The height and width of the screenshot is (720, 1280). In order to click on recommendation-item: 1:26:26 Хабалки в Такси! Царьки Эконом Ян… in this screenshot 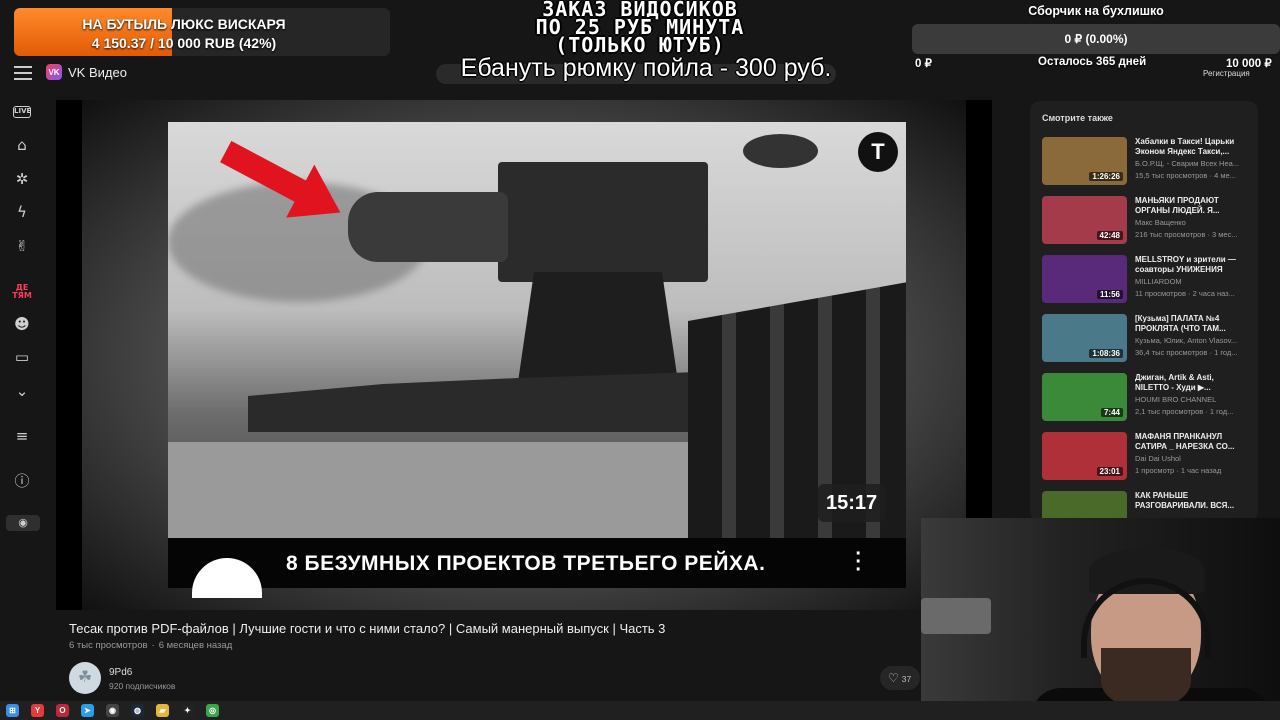, I will do `click(1147, 163)`.